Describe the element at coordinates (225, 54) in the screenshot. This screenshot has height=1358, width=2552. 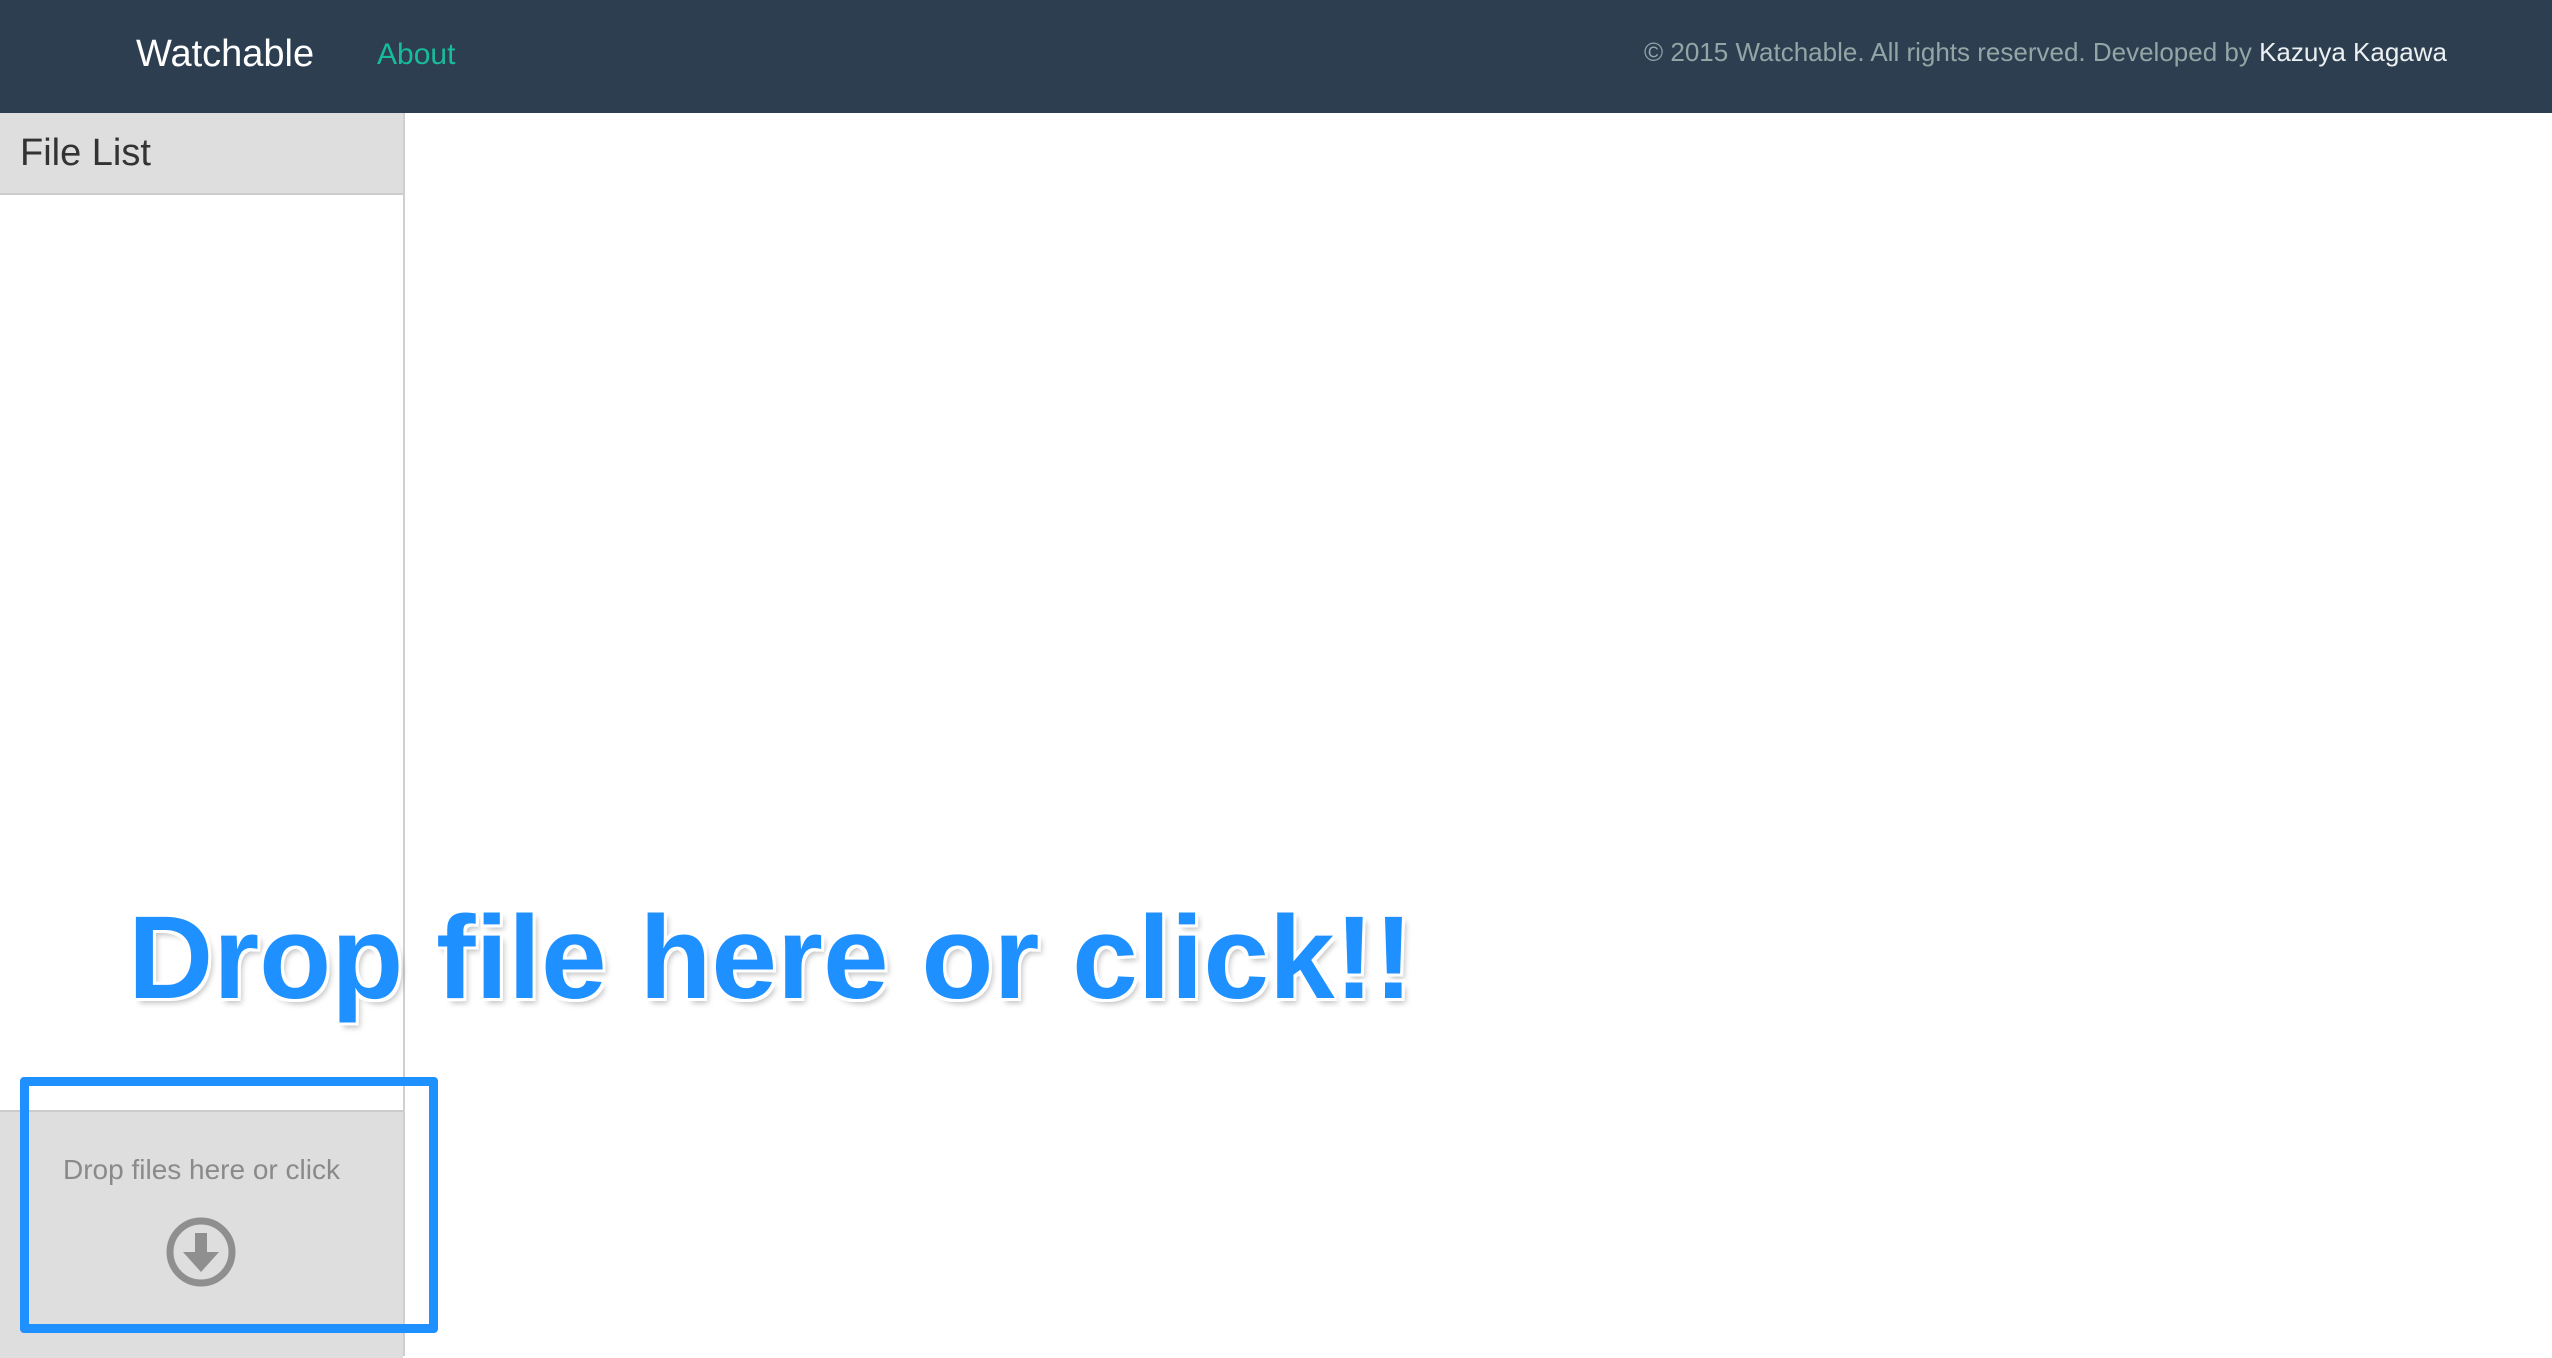
I see `brand-logo-text: Watchable` at that location.